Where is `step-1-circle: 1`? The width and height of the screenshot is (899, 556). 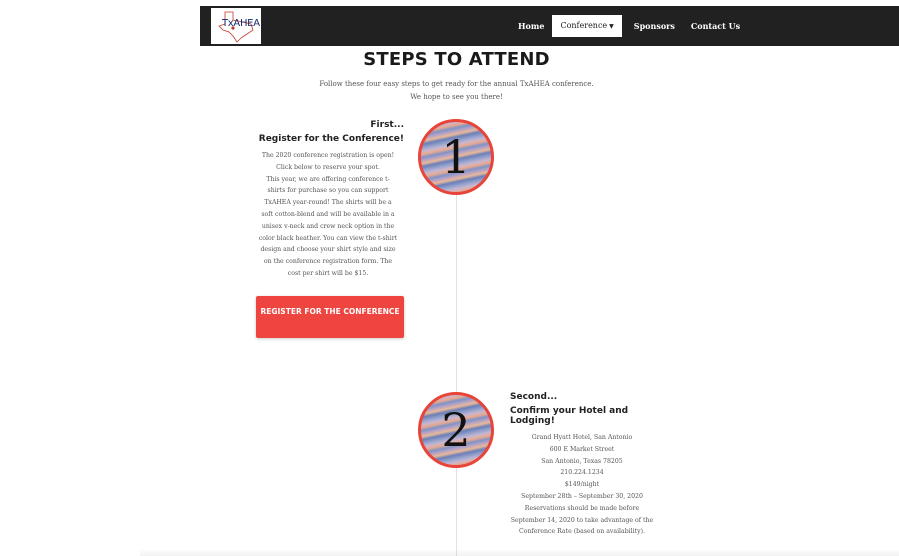
step-1-circle: 1 is located at coordinates (456, 157).